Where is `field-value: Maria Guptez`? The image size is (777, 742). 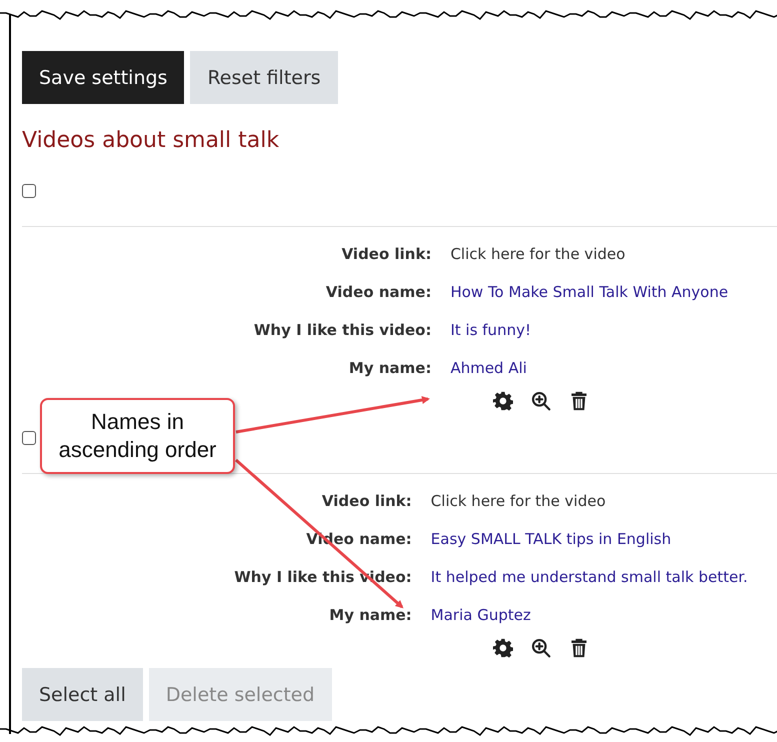 field-value: Maria Guptez is located at coordinates (481, 615).